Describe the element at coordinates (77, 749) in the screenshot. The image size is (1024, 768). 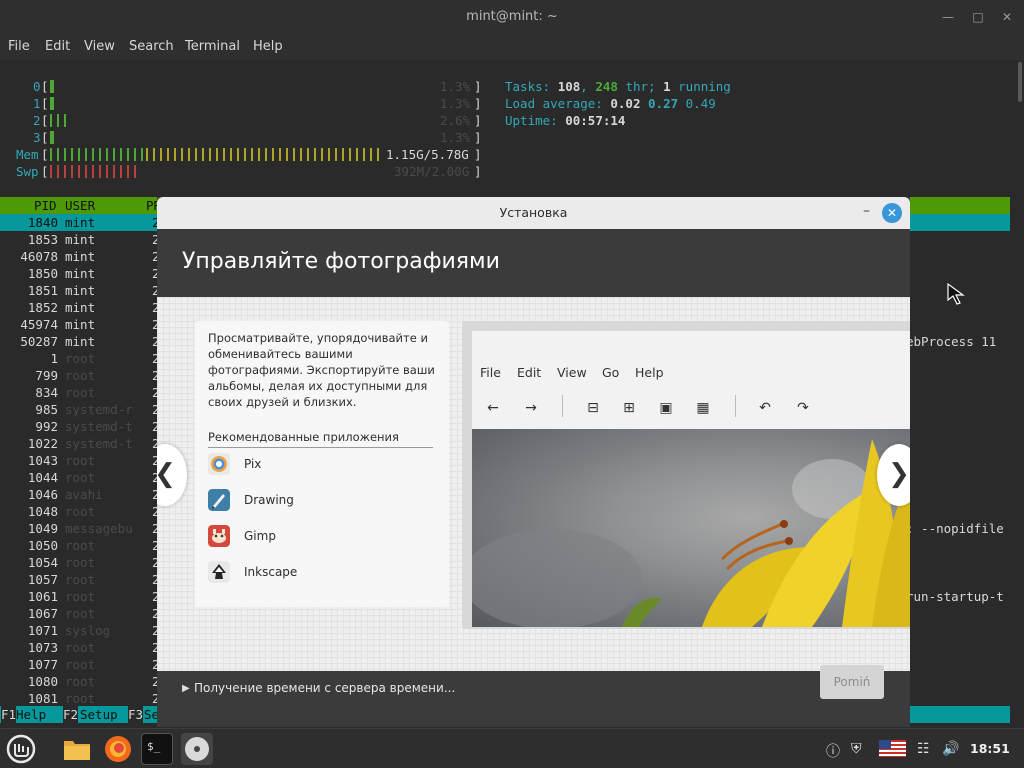
I see `files-icon` at that location.